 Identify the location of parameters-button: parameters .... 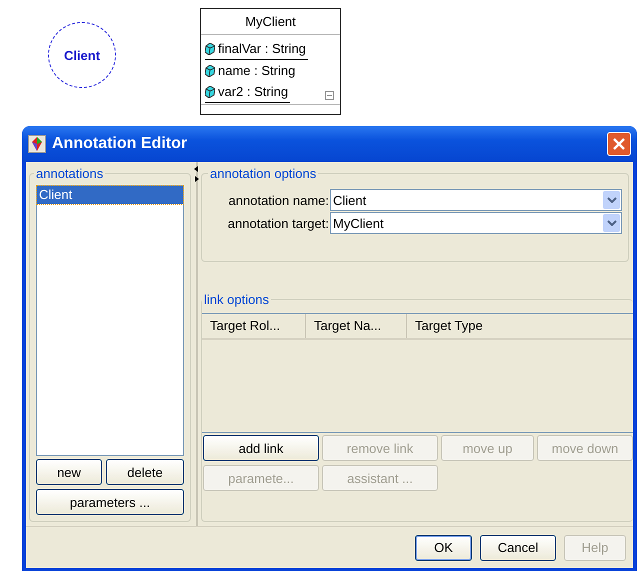
(110, 502).